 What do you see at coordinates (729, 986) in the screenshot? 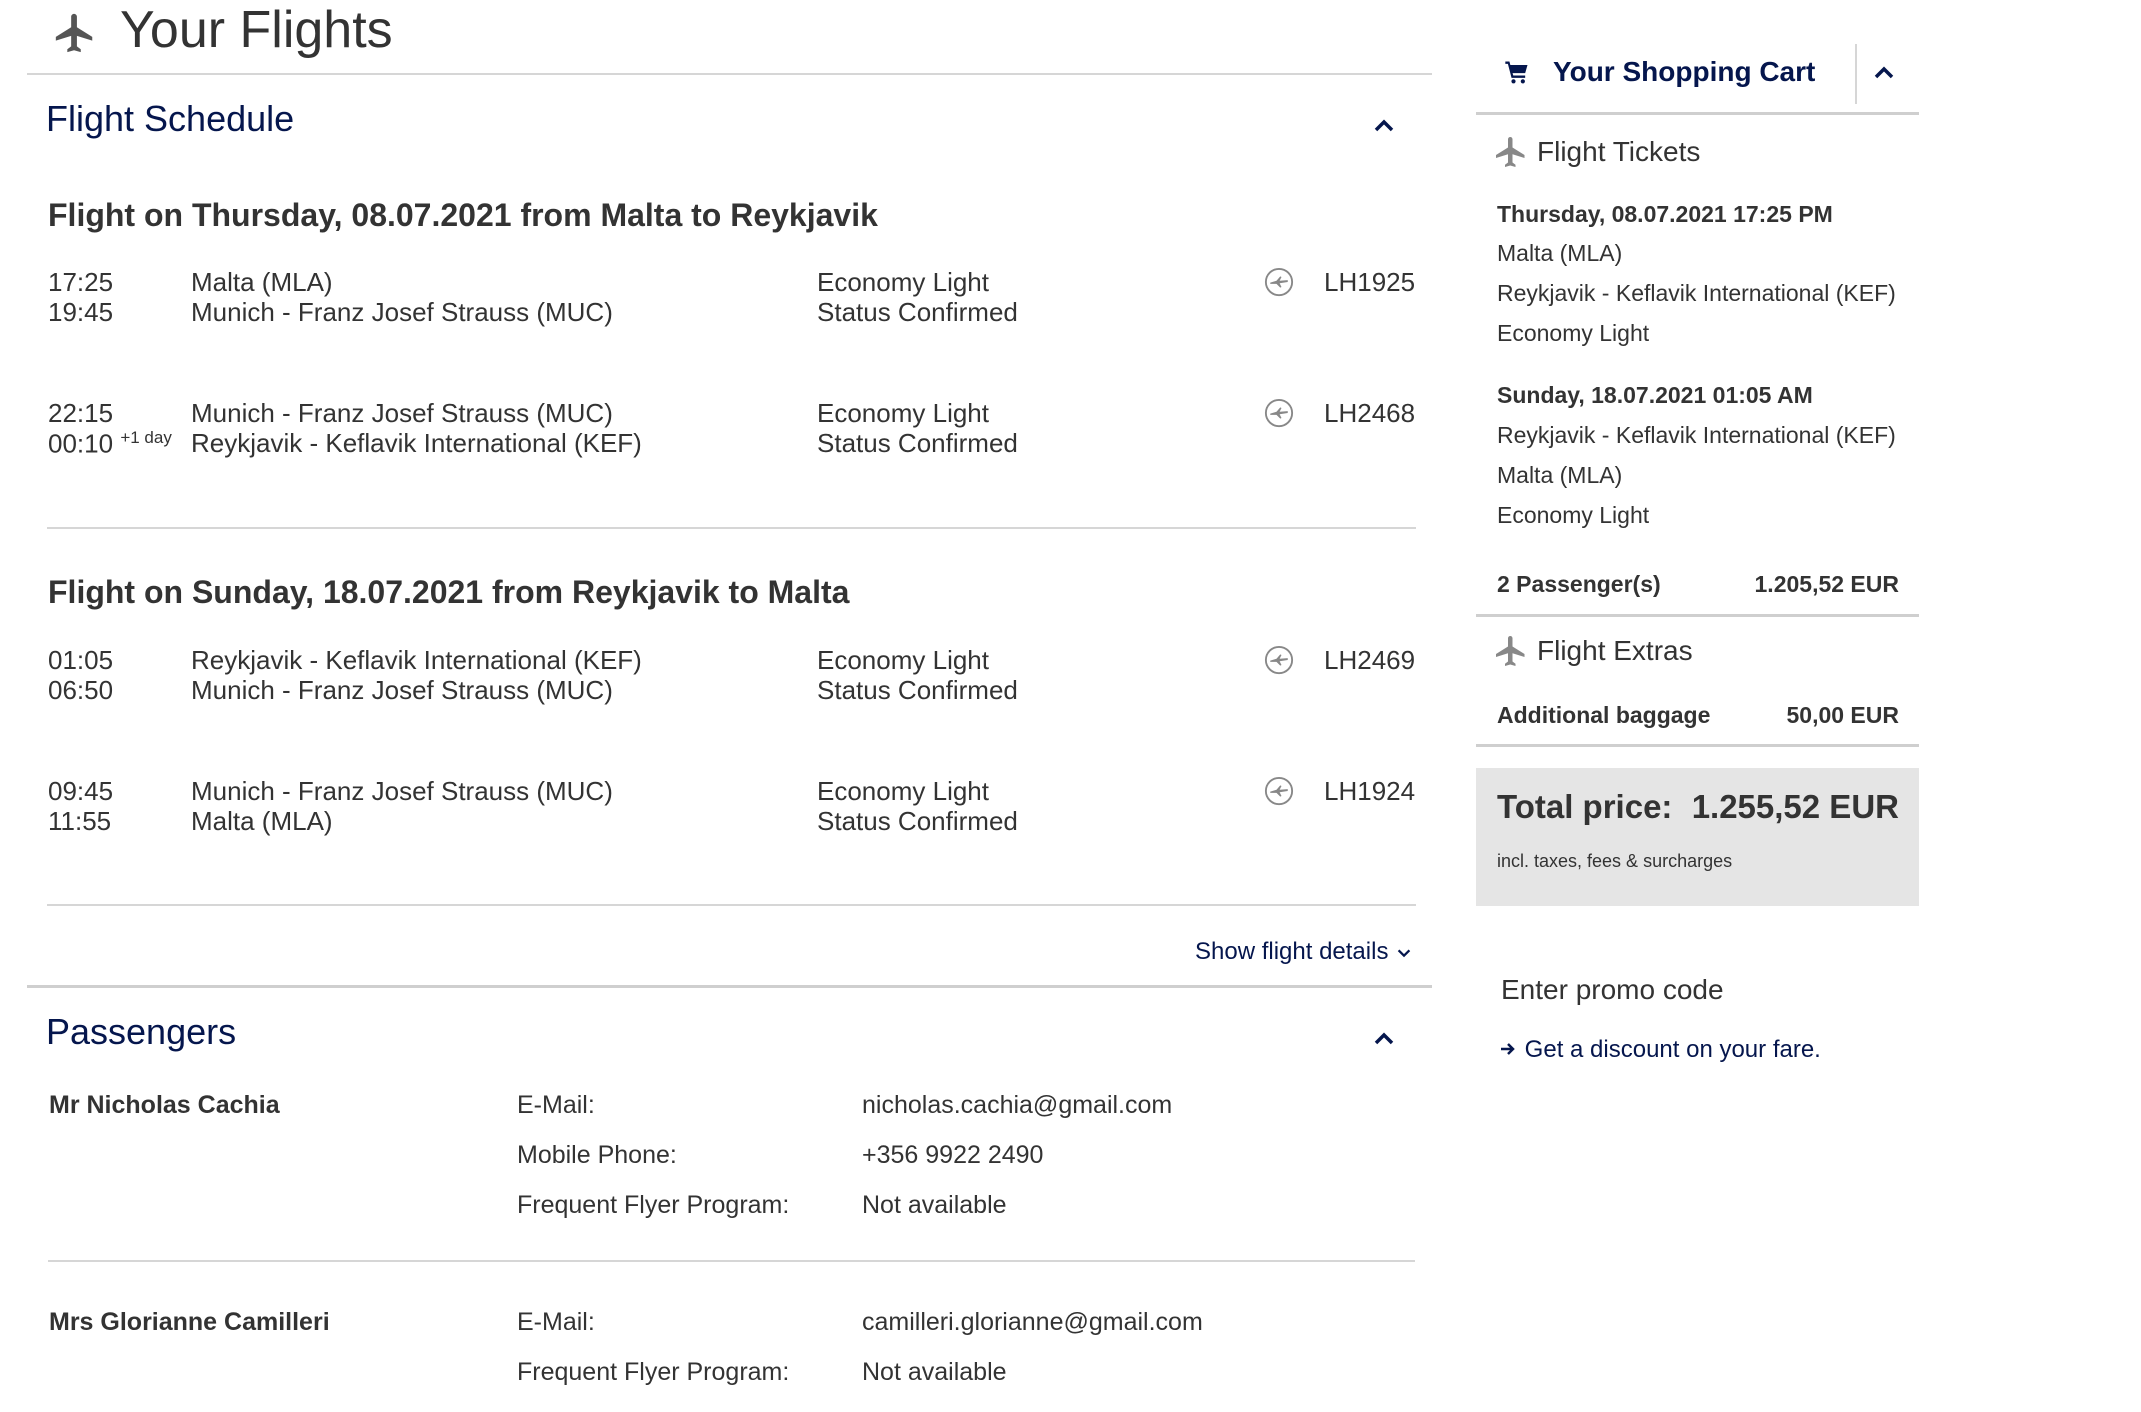
I see `section-divider` at bounding box center [729, 986].